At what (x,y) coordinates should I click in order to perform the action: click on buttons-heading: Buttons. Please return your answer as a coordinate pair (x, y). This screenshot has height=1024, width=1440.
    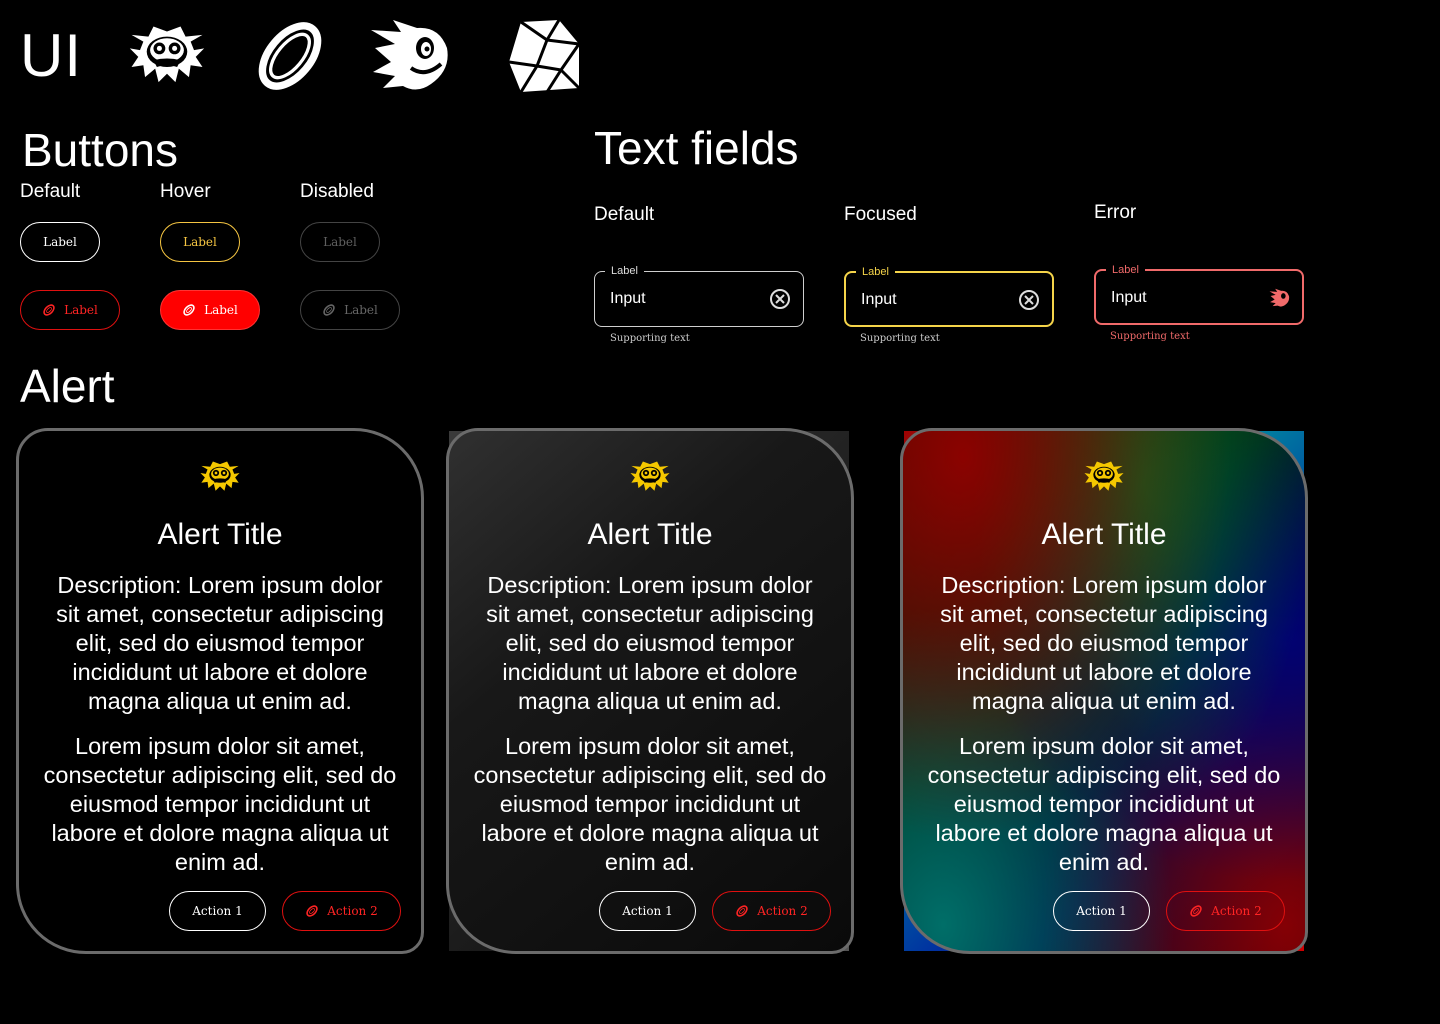
    Looking at the image, I should click on (100, 150).